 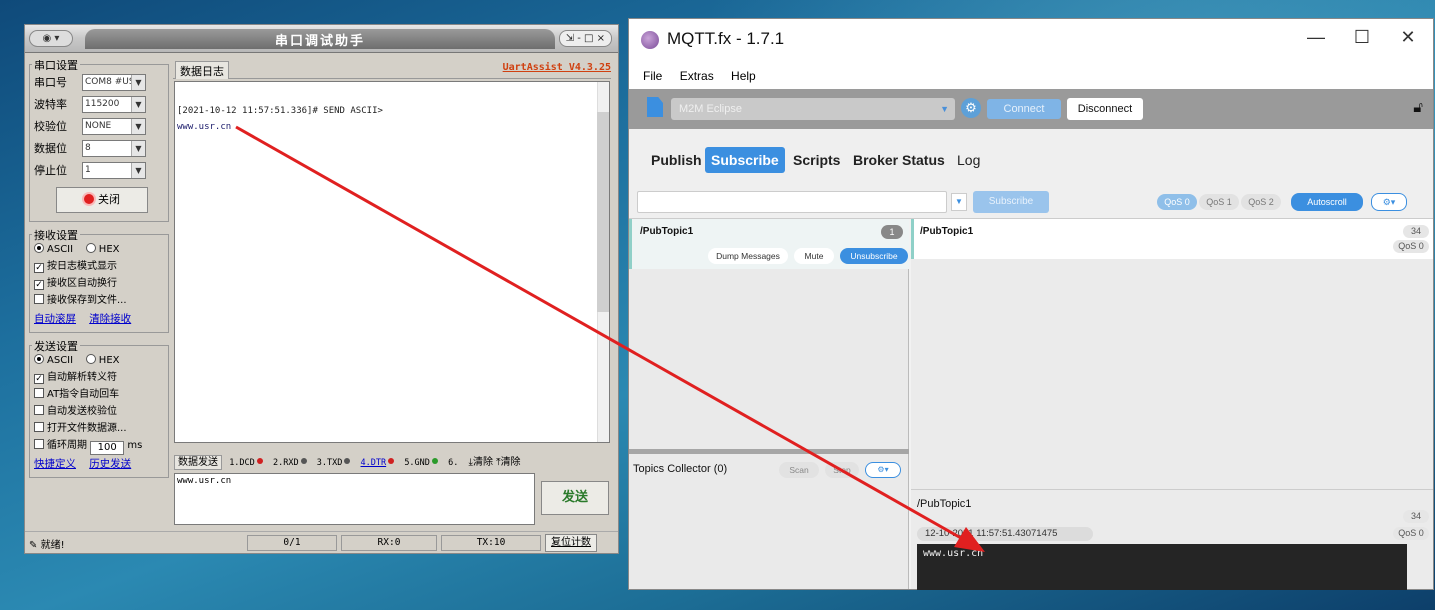 I want to click on send-escape-label: 自动解析转义符, so click(x=82, y=377).